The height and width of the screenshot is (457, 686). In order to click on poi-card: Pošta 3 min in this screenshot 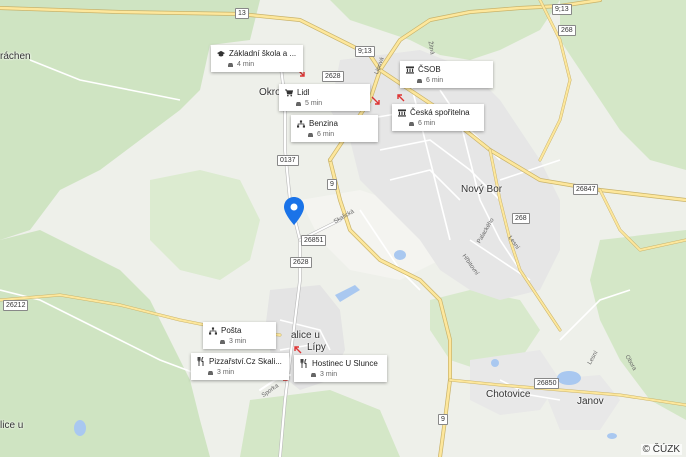, I will do `click(240, 335)`.